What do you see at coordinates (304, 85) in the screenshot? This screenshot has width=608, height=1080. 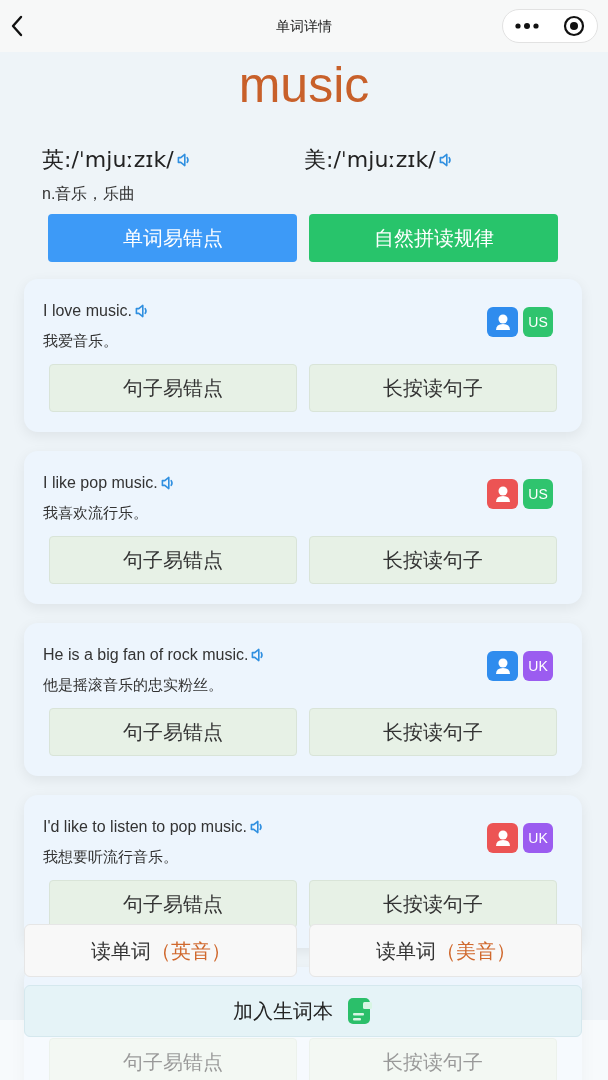 I see `word-title: music` at bounding box center [304, 85].